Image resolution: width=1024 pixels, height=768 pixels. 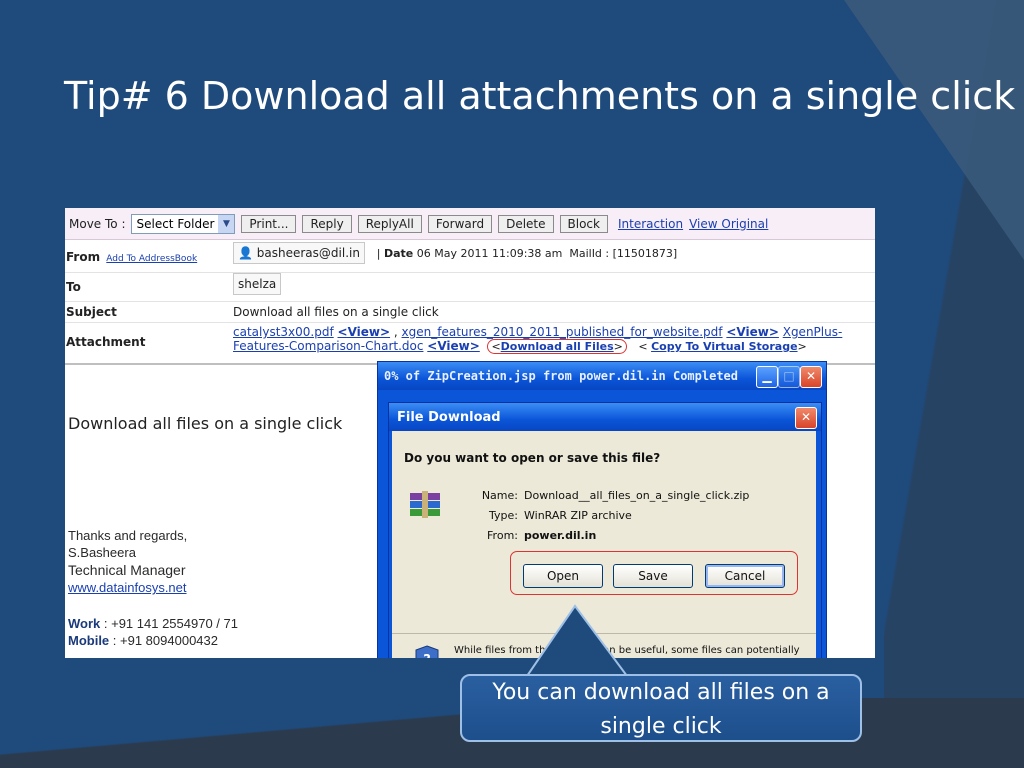 I want to click on attachment-link: catalyst3x00.pdf, so click(x=283, y=332).